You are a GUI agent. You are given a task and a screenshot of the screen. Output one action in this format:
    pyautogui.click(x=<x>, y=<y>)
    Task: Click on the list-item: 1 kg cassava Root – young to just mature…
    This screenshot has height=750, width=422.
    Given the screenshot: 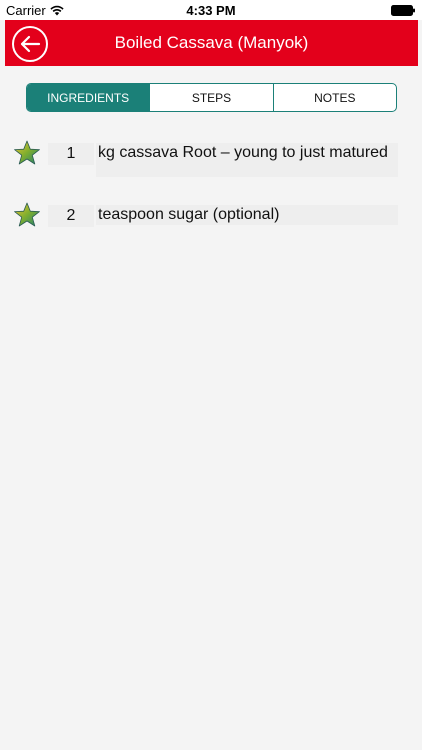 What is the action you would take?
    pyautogui.click(x=211, y=160)
    